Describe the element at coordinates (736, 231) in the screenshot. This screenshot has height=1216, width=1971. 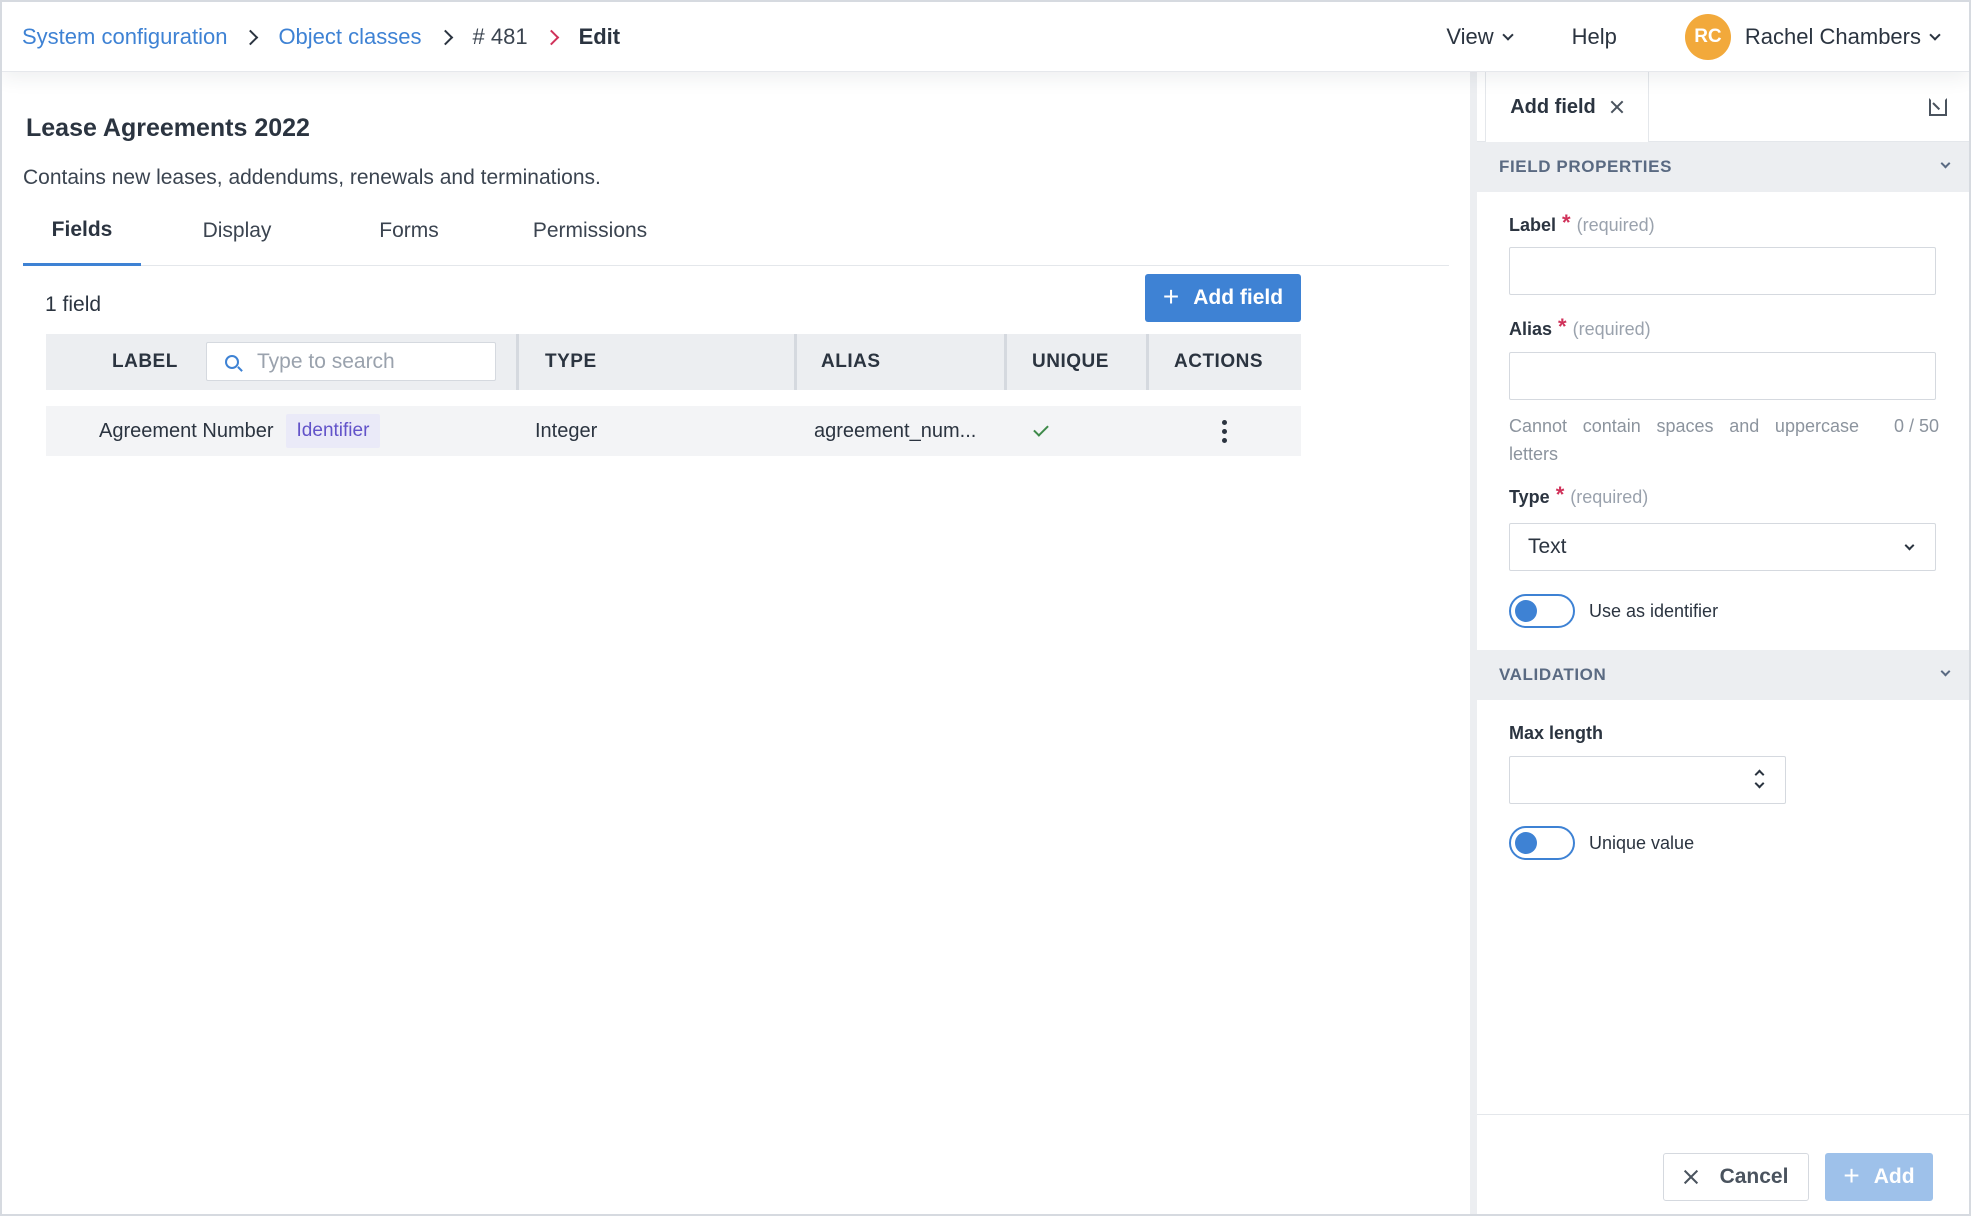
I see `tab-bar: Fields Display Forms Permissions` at that location.